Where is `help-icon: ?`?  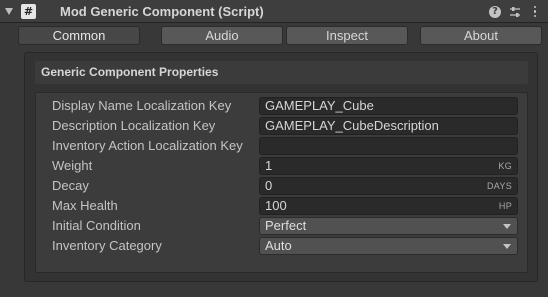 help-icon: ? is located at coordinates (495, 11).